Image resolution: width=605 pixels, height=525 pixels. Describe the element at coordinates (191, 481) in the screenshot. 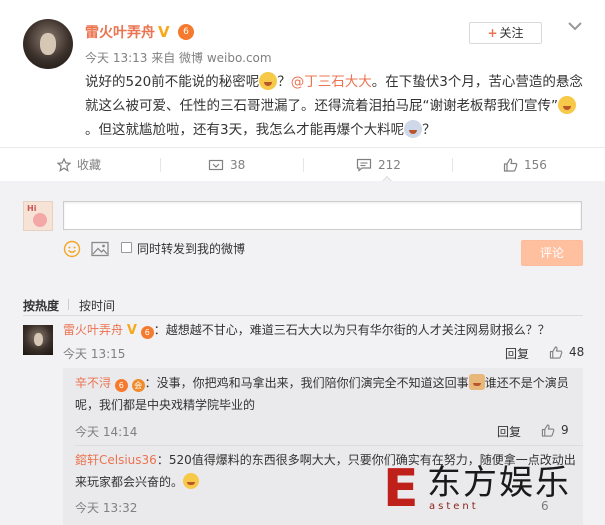

I see `blush-emoji-icon` at that location.